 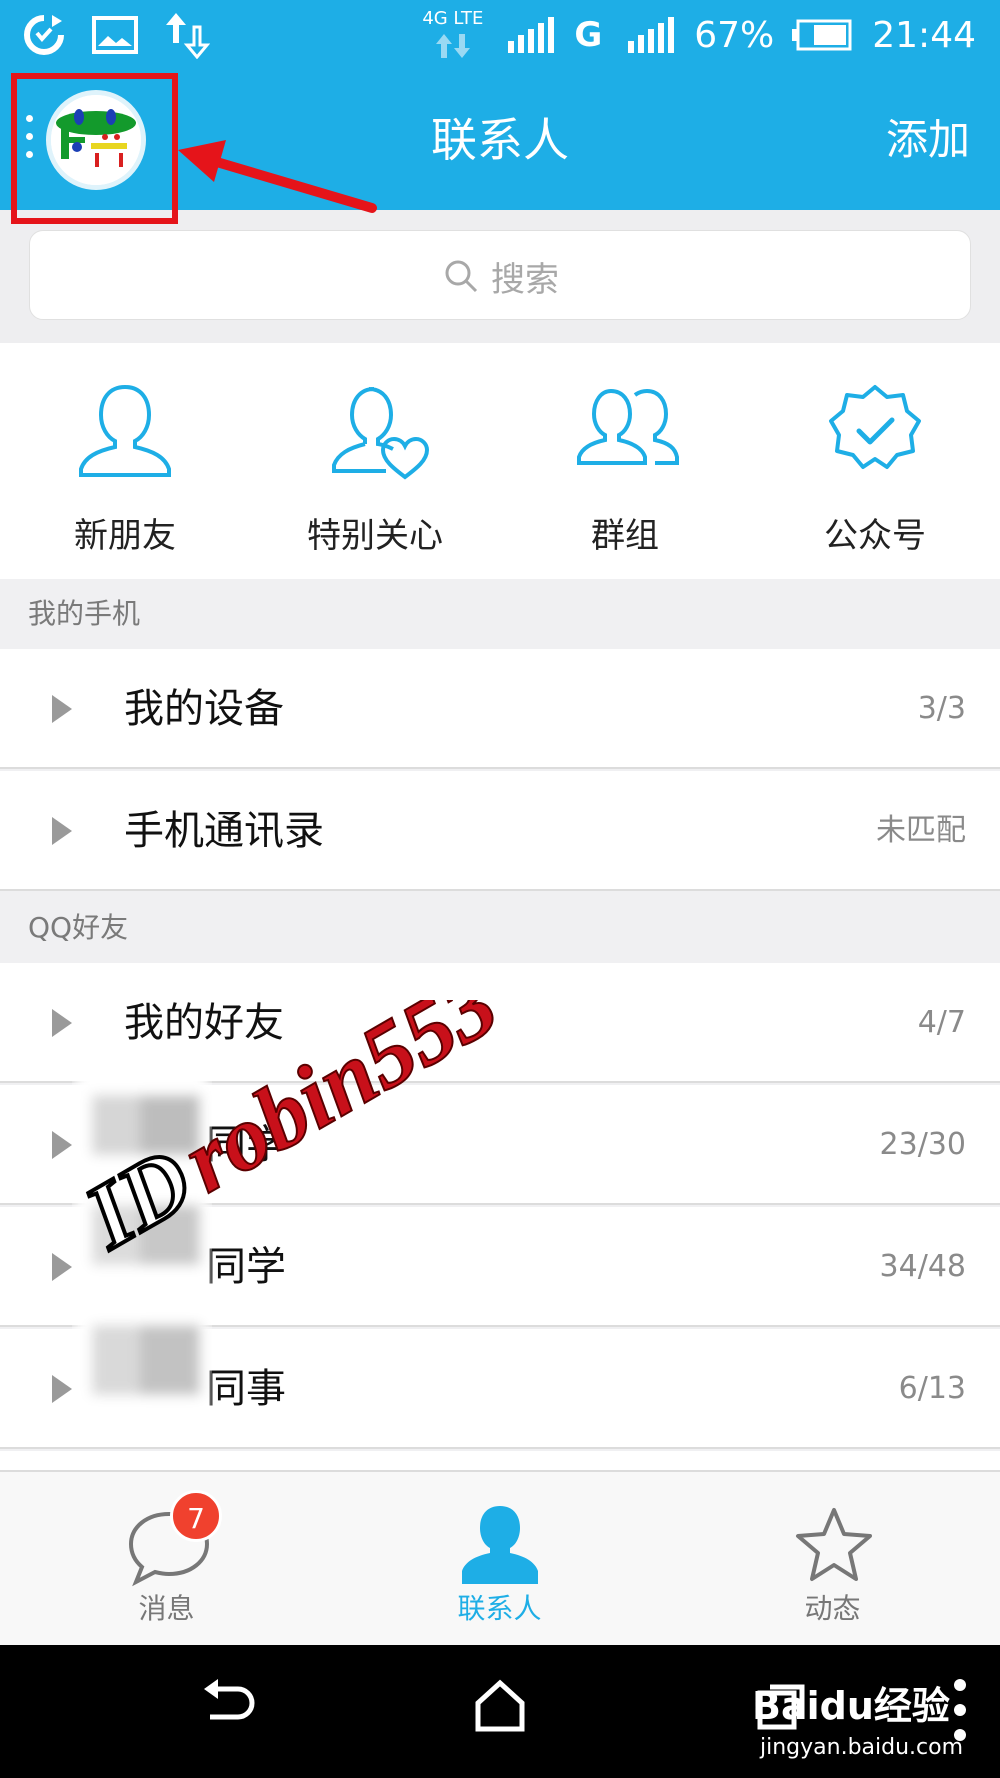 I want to click on tab-feed: 动态, so click(x=832, y=1559).